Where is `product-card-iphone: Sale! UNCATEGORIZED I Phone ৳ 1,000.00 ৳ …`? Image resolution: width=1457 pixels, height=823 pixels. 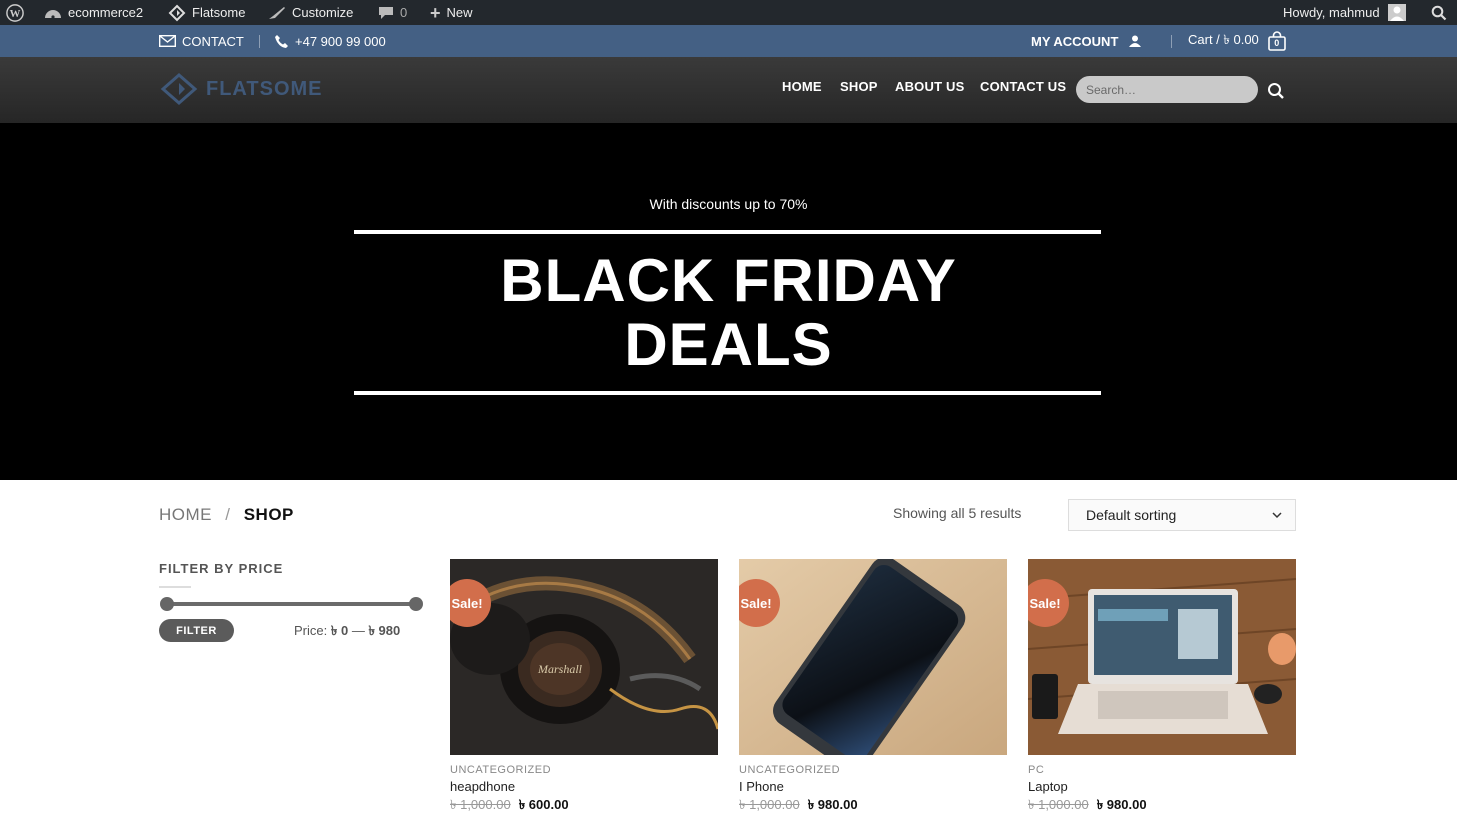
product-card-iphone: Sale! UNCATEGORIZED I Phone ৳ 1,000.00 ৳ … is located at coordinates (873, 688).